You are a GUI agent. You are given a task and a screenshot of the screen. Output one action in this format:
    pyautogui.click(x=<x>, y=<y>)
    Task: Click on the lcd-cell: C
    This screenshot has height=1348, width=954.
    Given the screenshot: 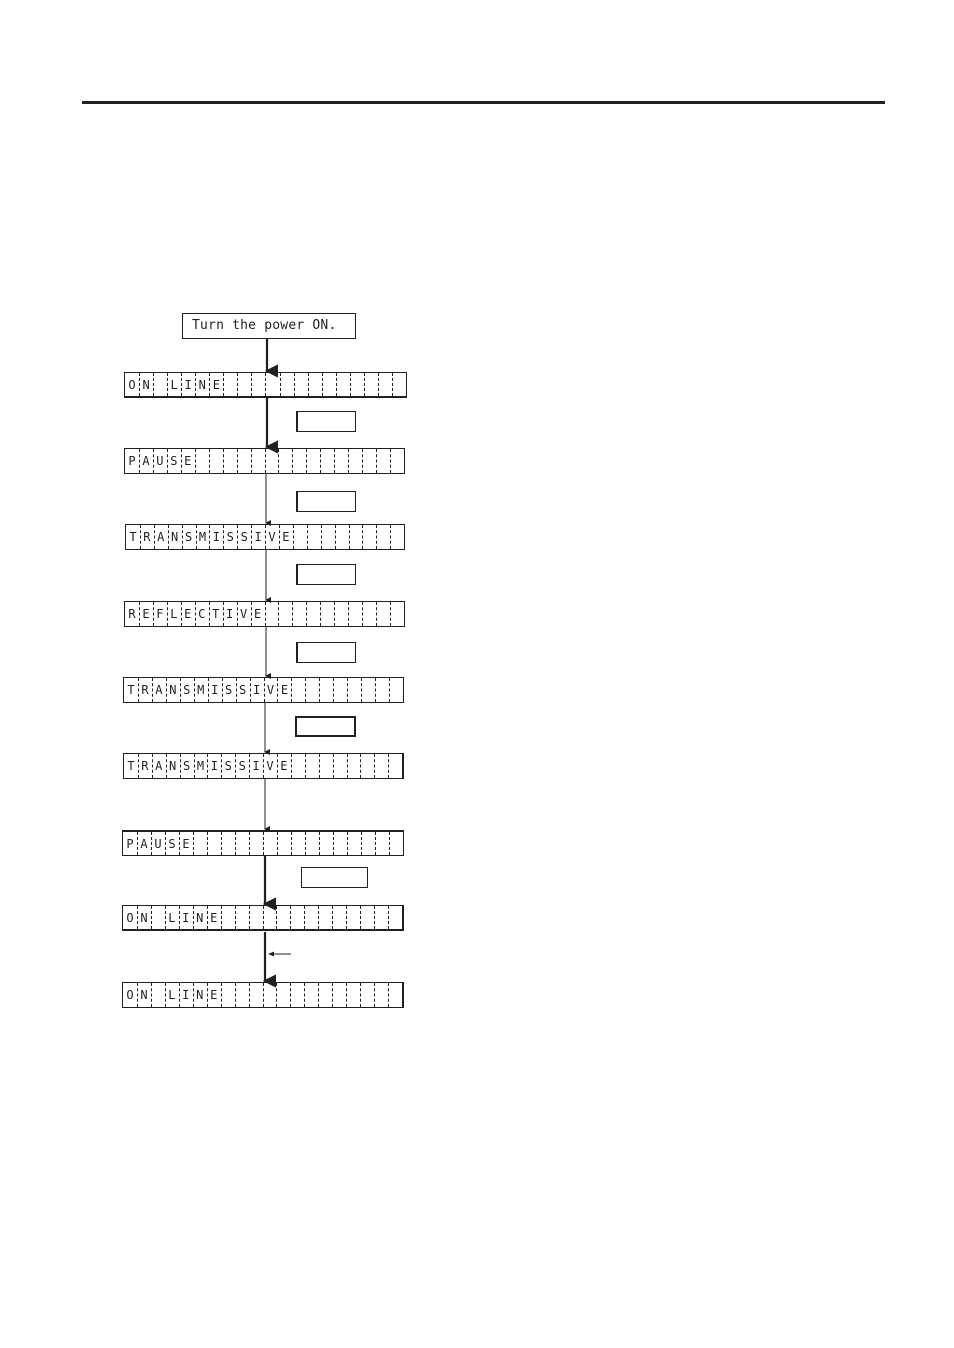 What is the action you would take?
    pyautogui.click(x=201, y=614)
    